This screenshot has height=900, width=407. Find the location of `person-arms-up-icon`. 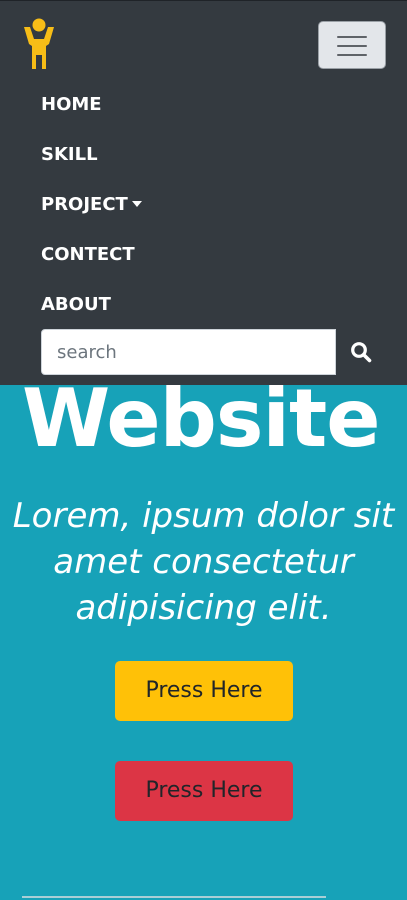

person-arms-up-icon is located at coordinates (39, 45).